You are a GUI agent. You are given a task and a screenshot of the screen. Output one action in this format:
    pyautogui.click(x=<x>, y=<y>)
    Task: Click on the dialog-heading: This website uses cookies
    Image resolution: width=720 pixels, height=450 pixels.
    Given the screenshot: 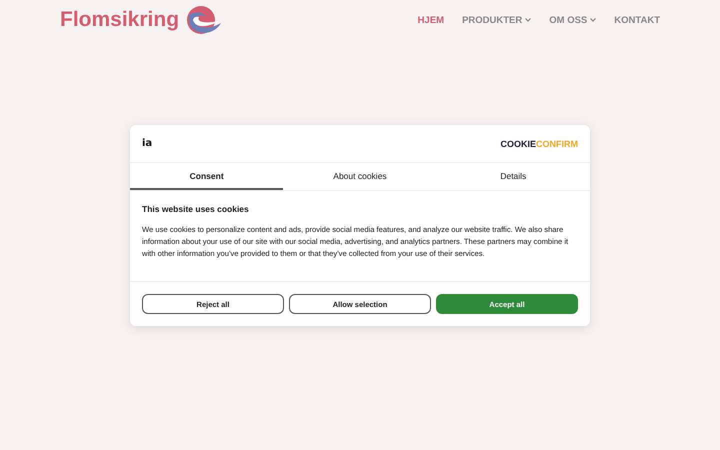 What is the action you would take?
    pyautogui.click(x=196, y=209)
    